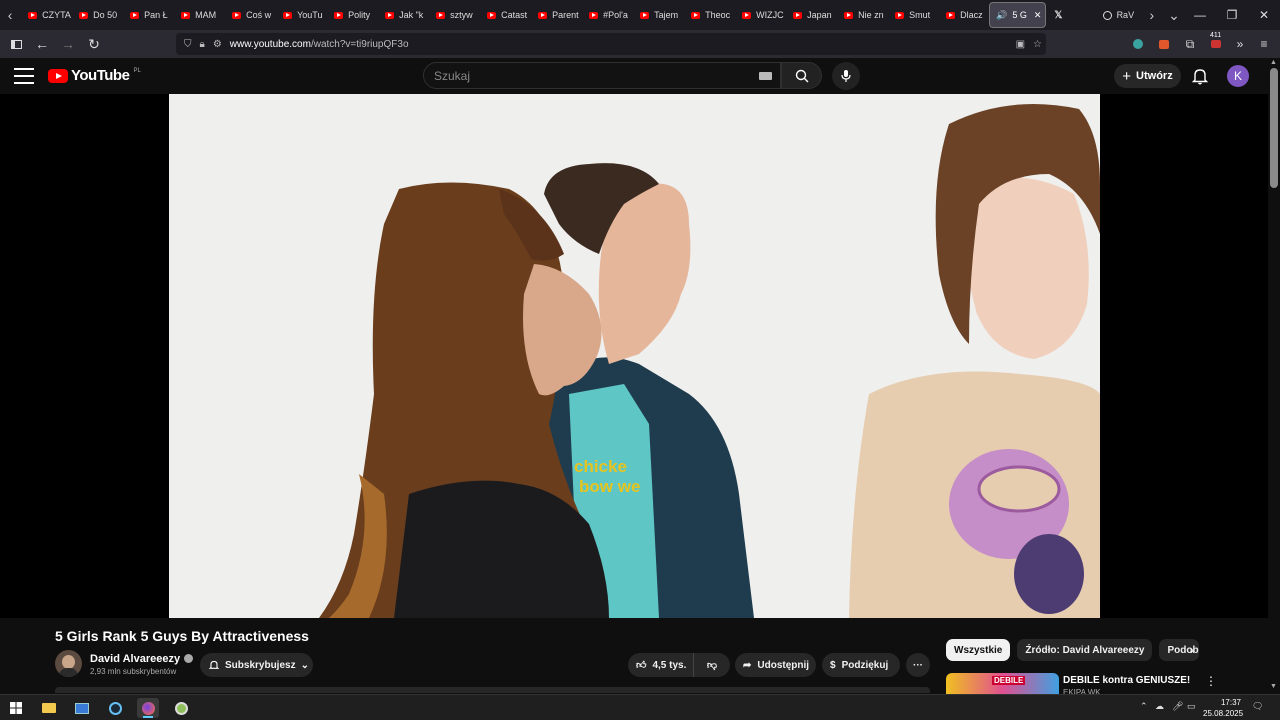 Image resolution: width=1280 pixels, height=720 pixels. Describe the element at coordinates (1177, 706) in the screenshot. I see `microphone-tray-icon: 🎤︎` at that location.